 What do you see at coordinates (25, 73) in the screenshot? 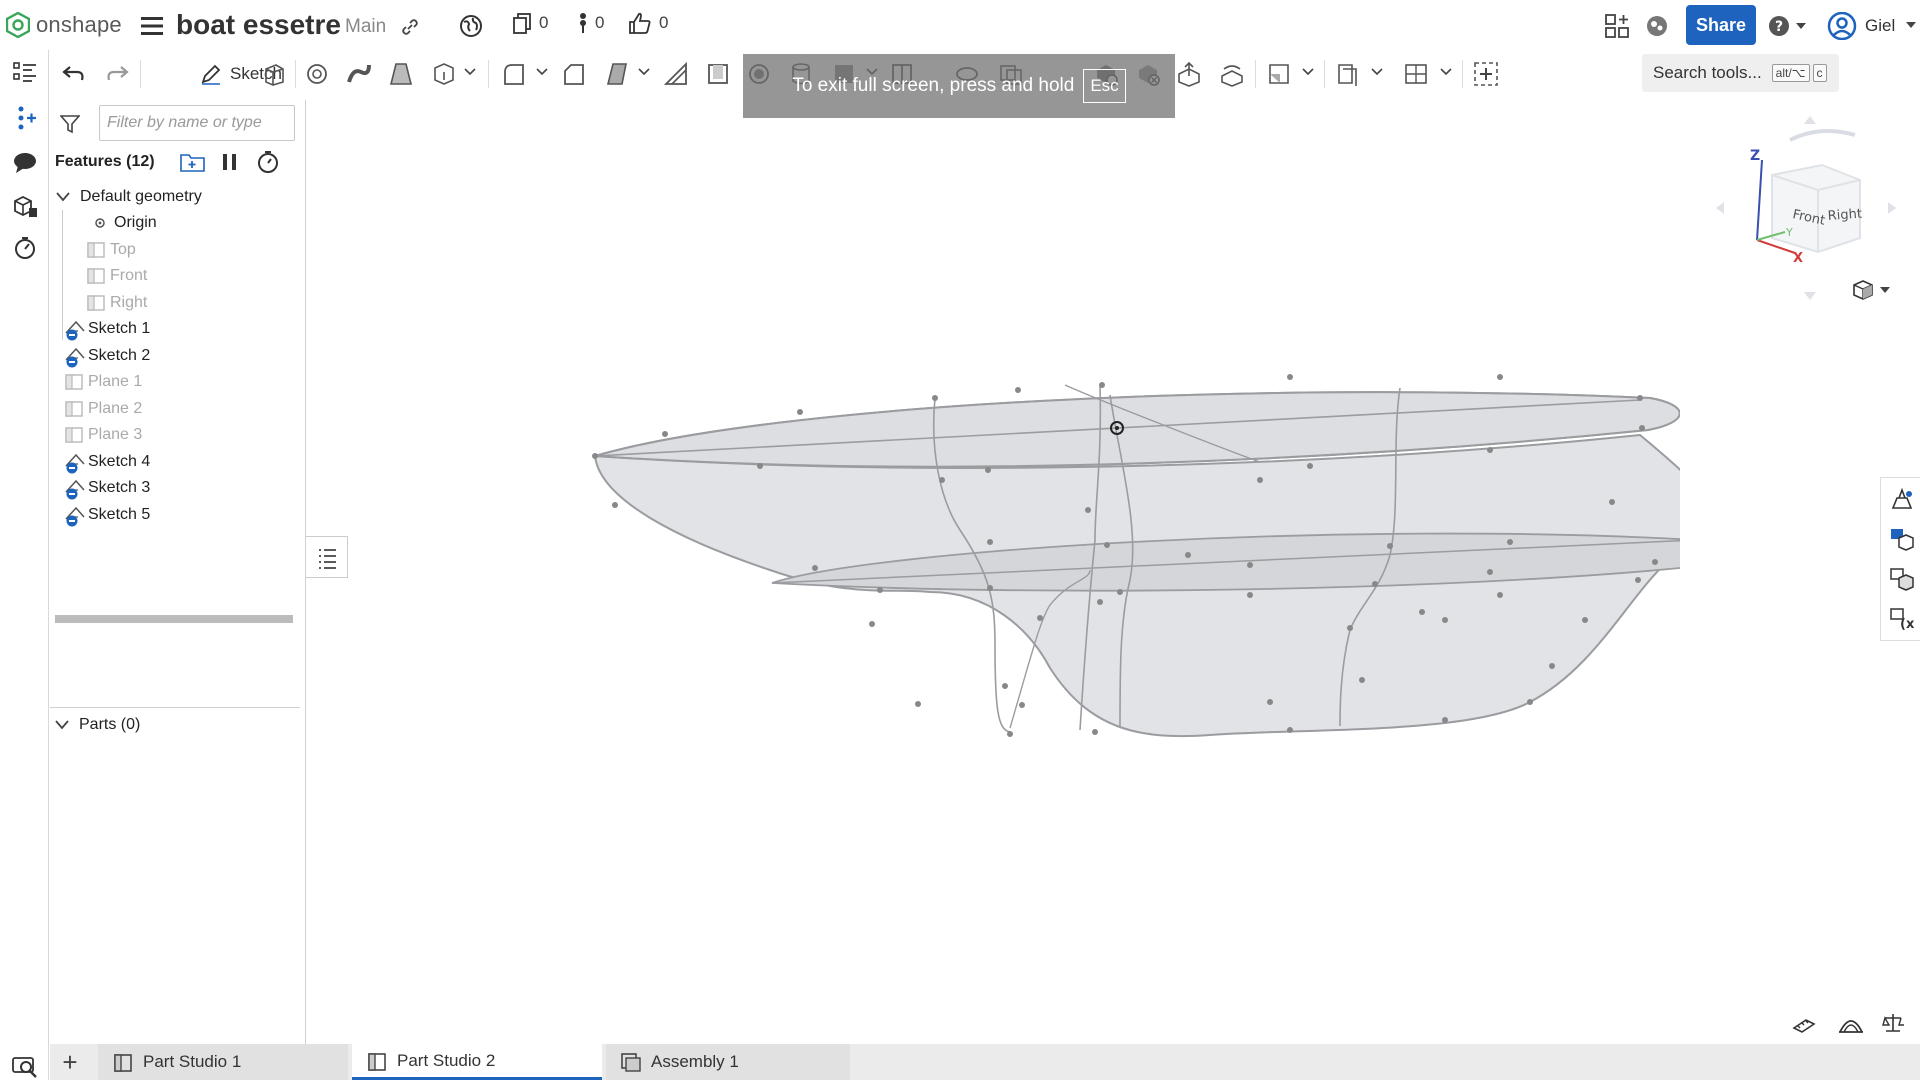
I see `feature-list-icon` at bounding box center [25, 73].